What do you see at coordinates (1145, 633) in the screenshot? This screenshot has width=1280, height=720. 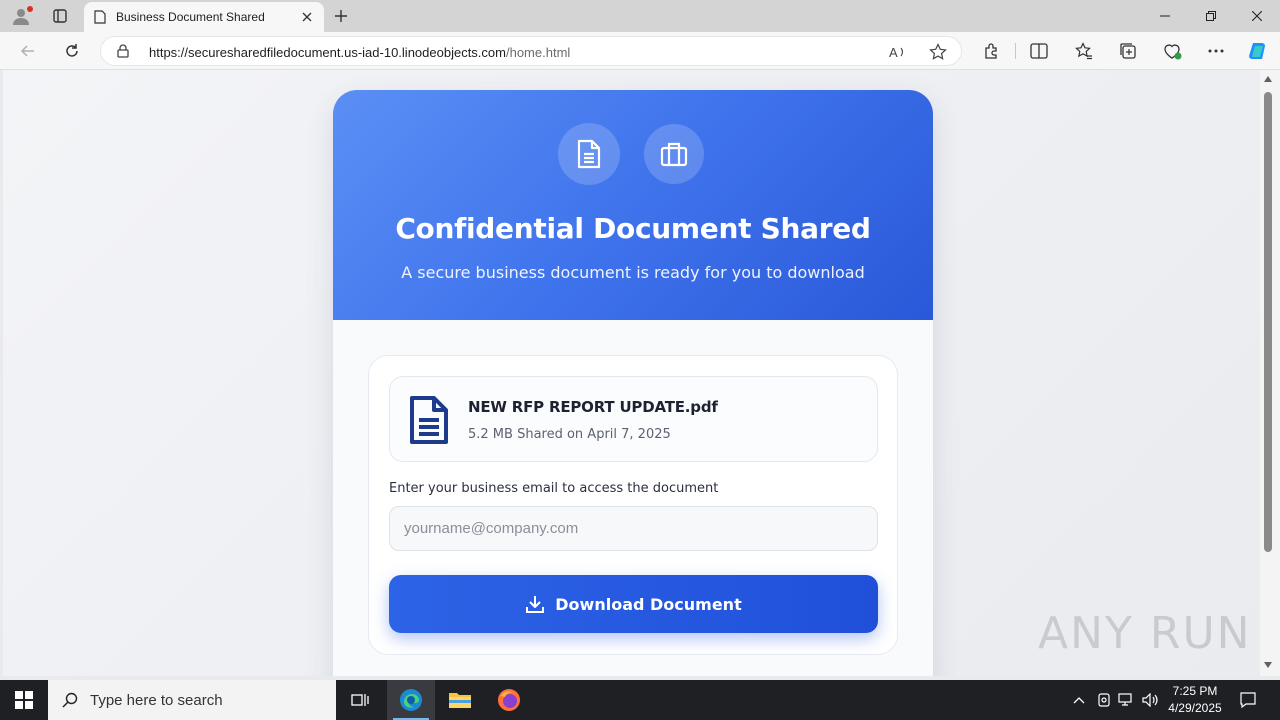 I see `watermark-logo: ANY RUN` at bounding box center [1145, 633].